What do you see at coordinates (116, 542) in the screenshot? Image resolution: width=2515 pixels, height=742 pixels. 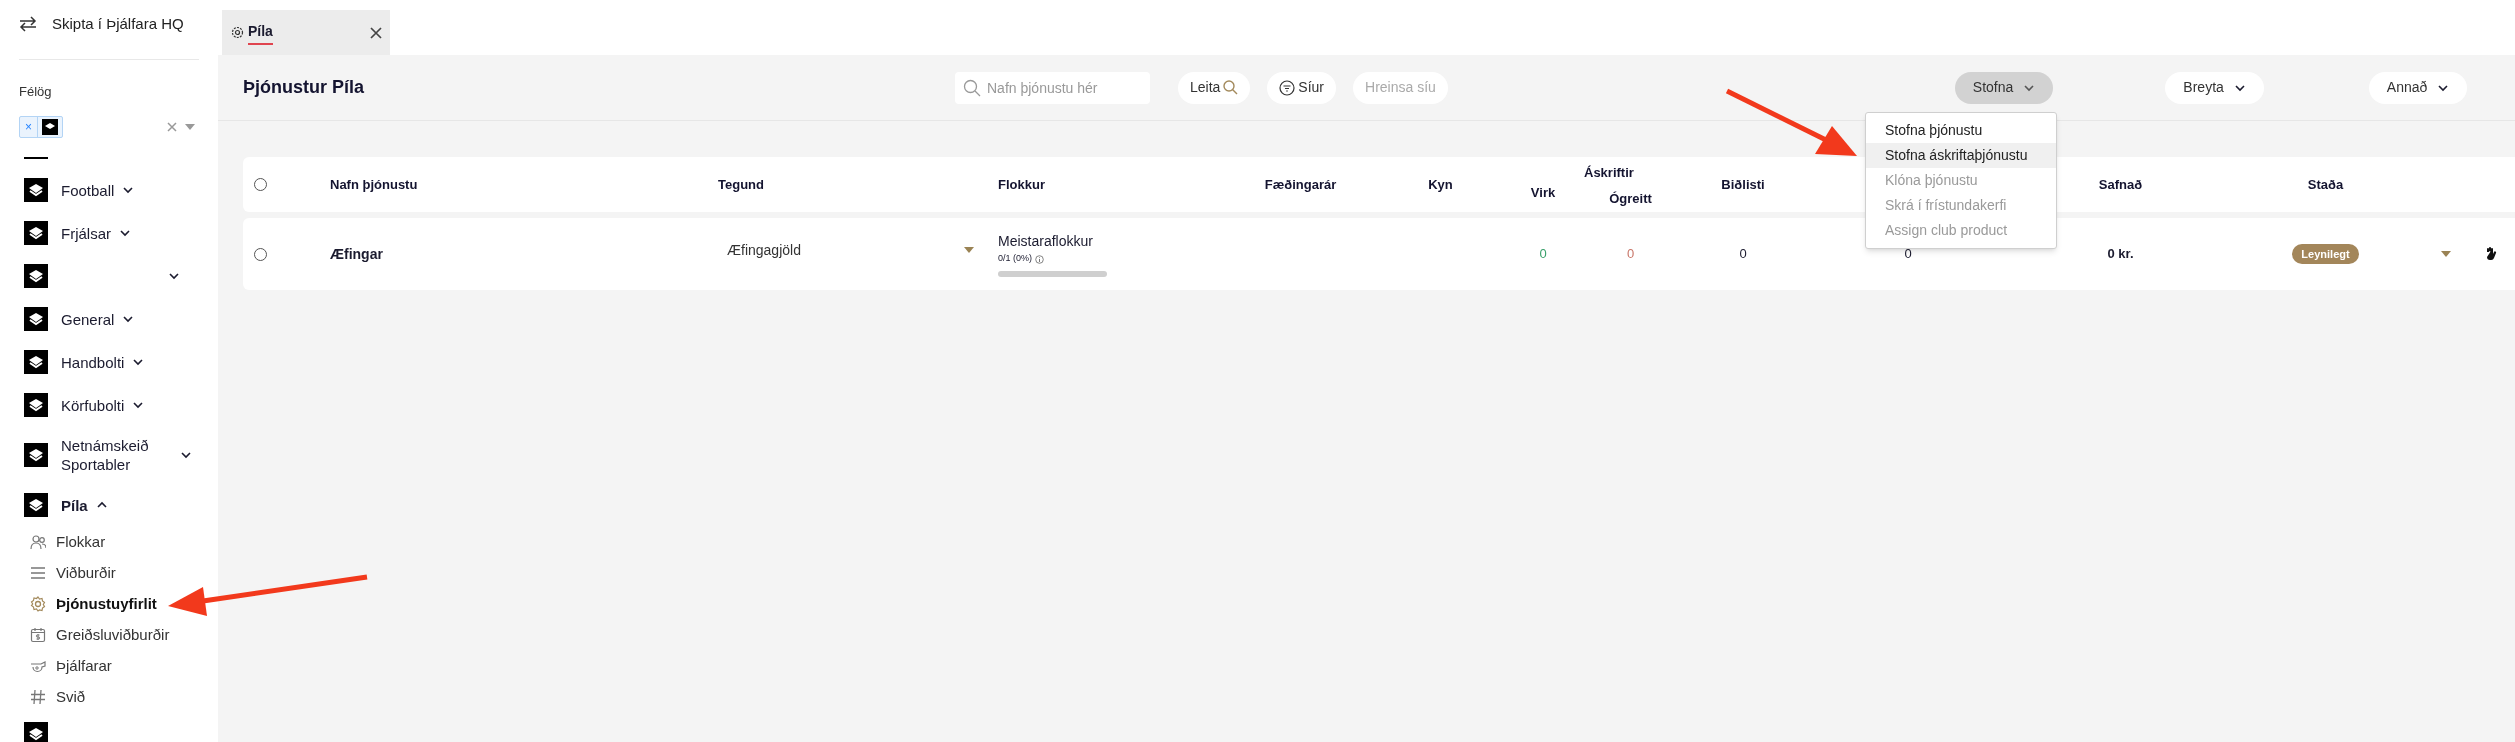 I see `sidebar-subitem: Flokkar` at bounding box center [116, 542].